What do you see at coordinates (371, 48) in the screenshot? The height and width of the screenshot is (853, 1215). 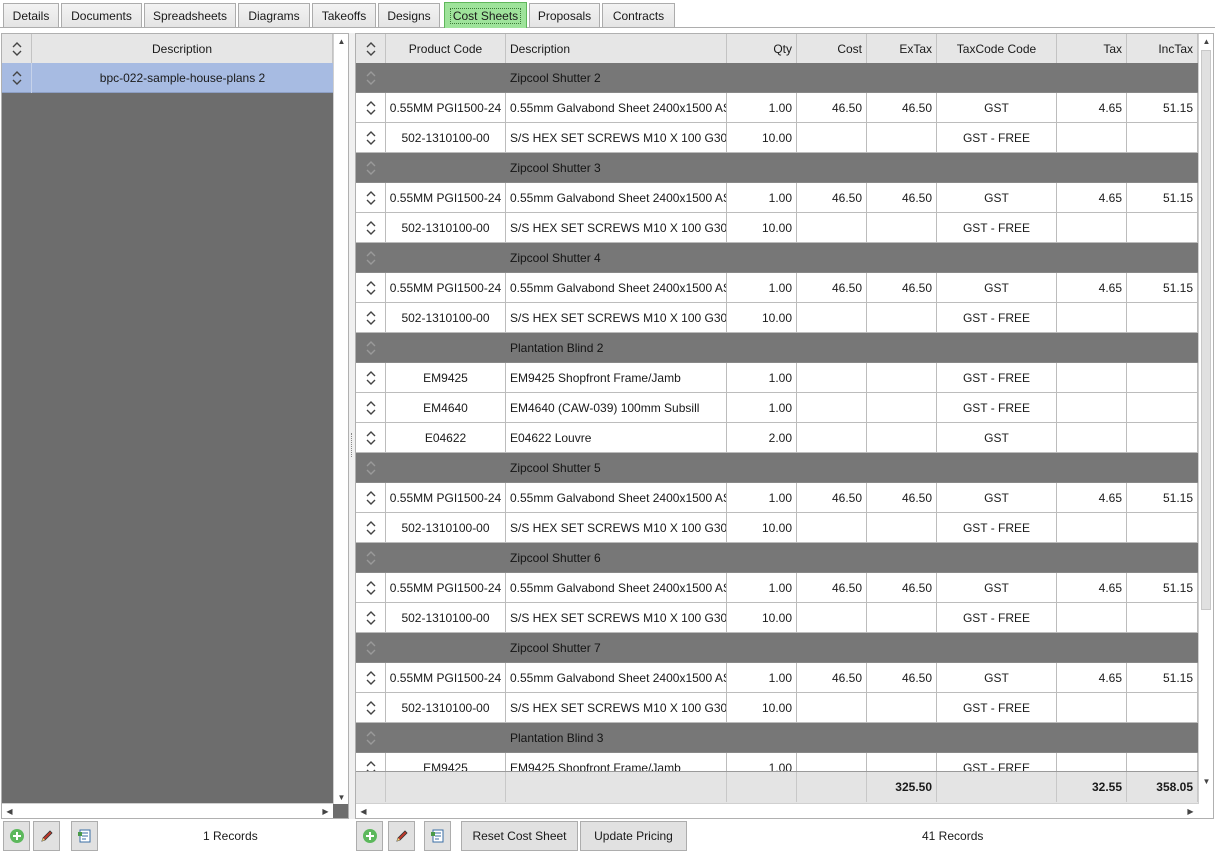 I see `sort-header` at bounding box center [371, 48].